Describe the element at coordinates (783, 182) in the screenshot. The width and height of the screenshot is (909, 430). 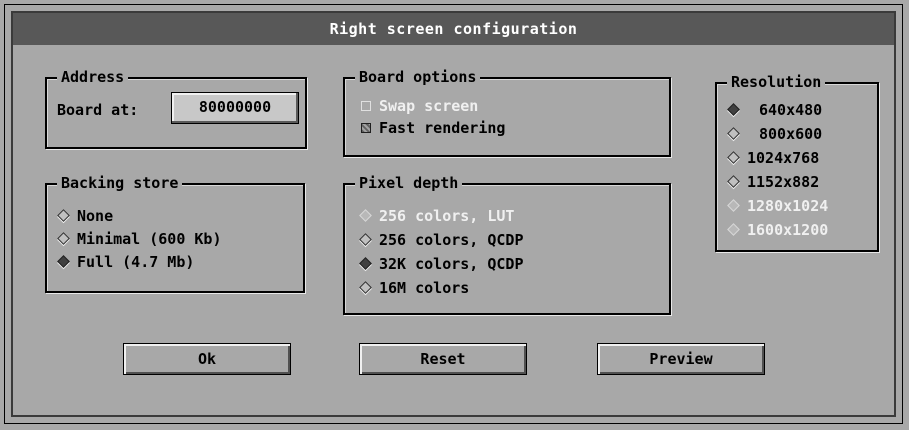
I see `resolution-label: 1152x882` at that location.